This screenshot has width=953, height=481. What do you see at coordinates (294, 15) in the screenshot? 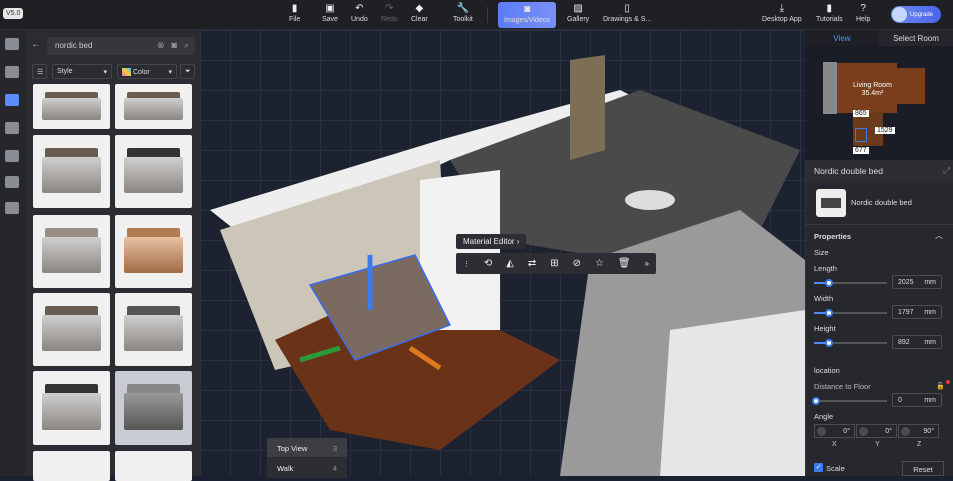
I see `file-button: ▮ File` at bounding box center [294, 15].